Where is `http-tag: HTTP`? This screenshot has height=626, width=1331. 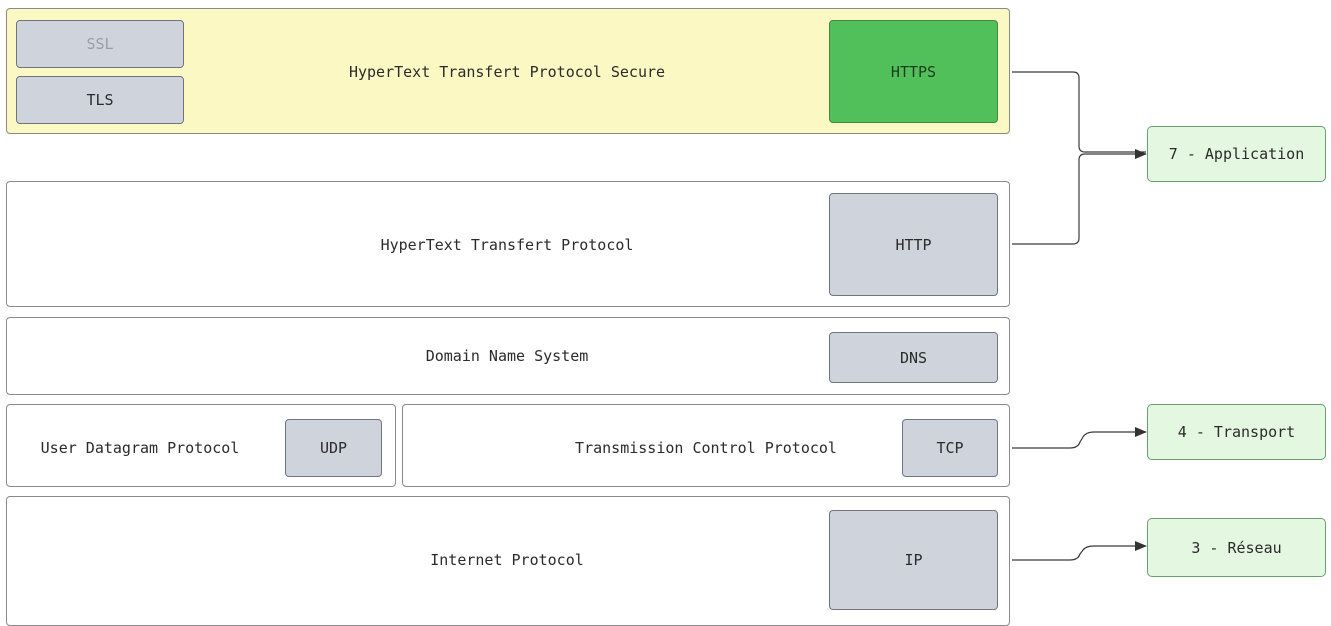 http-tag: HTTP is located at coordinates (913, 244).